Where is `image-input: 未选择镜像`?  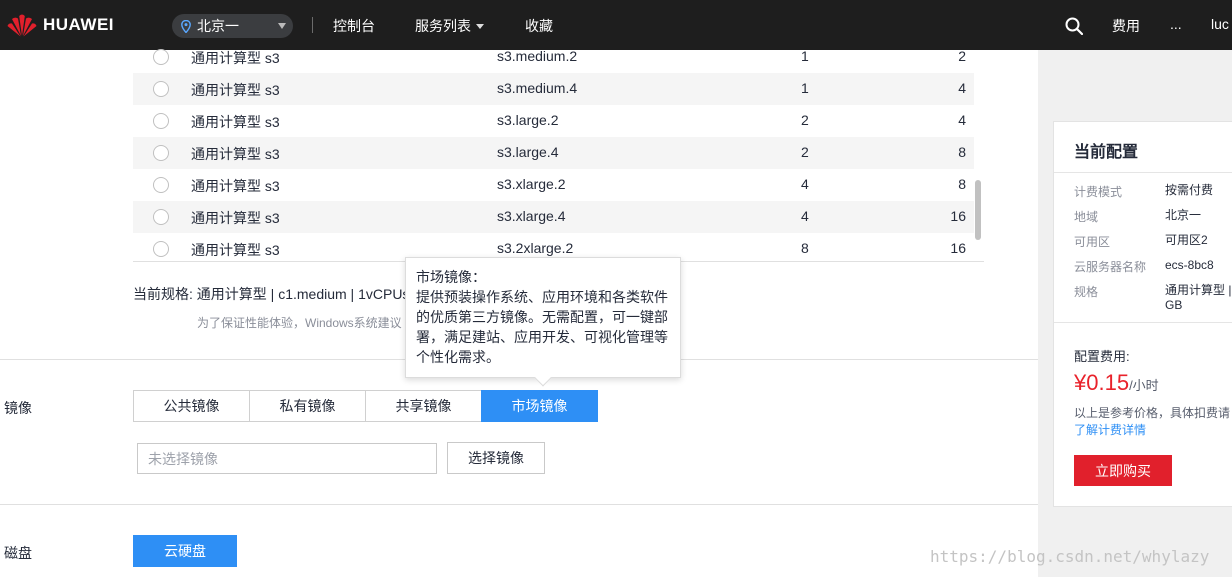
image-input: 未选择镜像 is located at coordinates (287, 458).